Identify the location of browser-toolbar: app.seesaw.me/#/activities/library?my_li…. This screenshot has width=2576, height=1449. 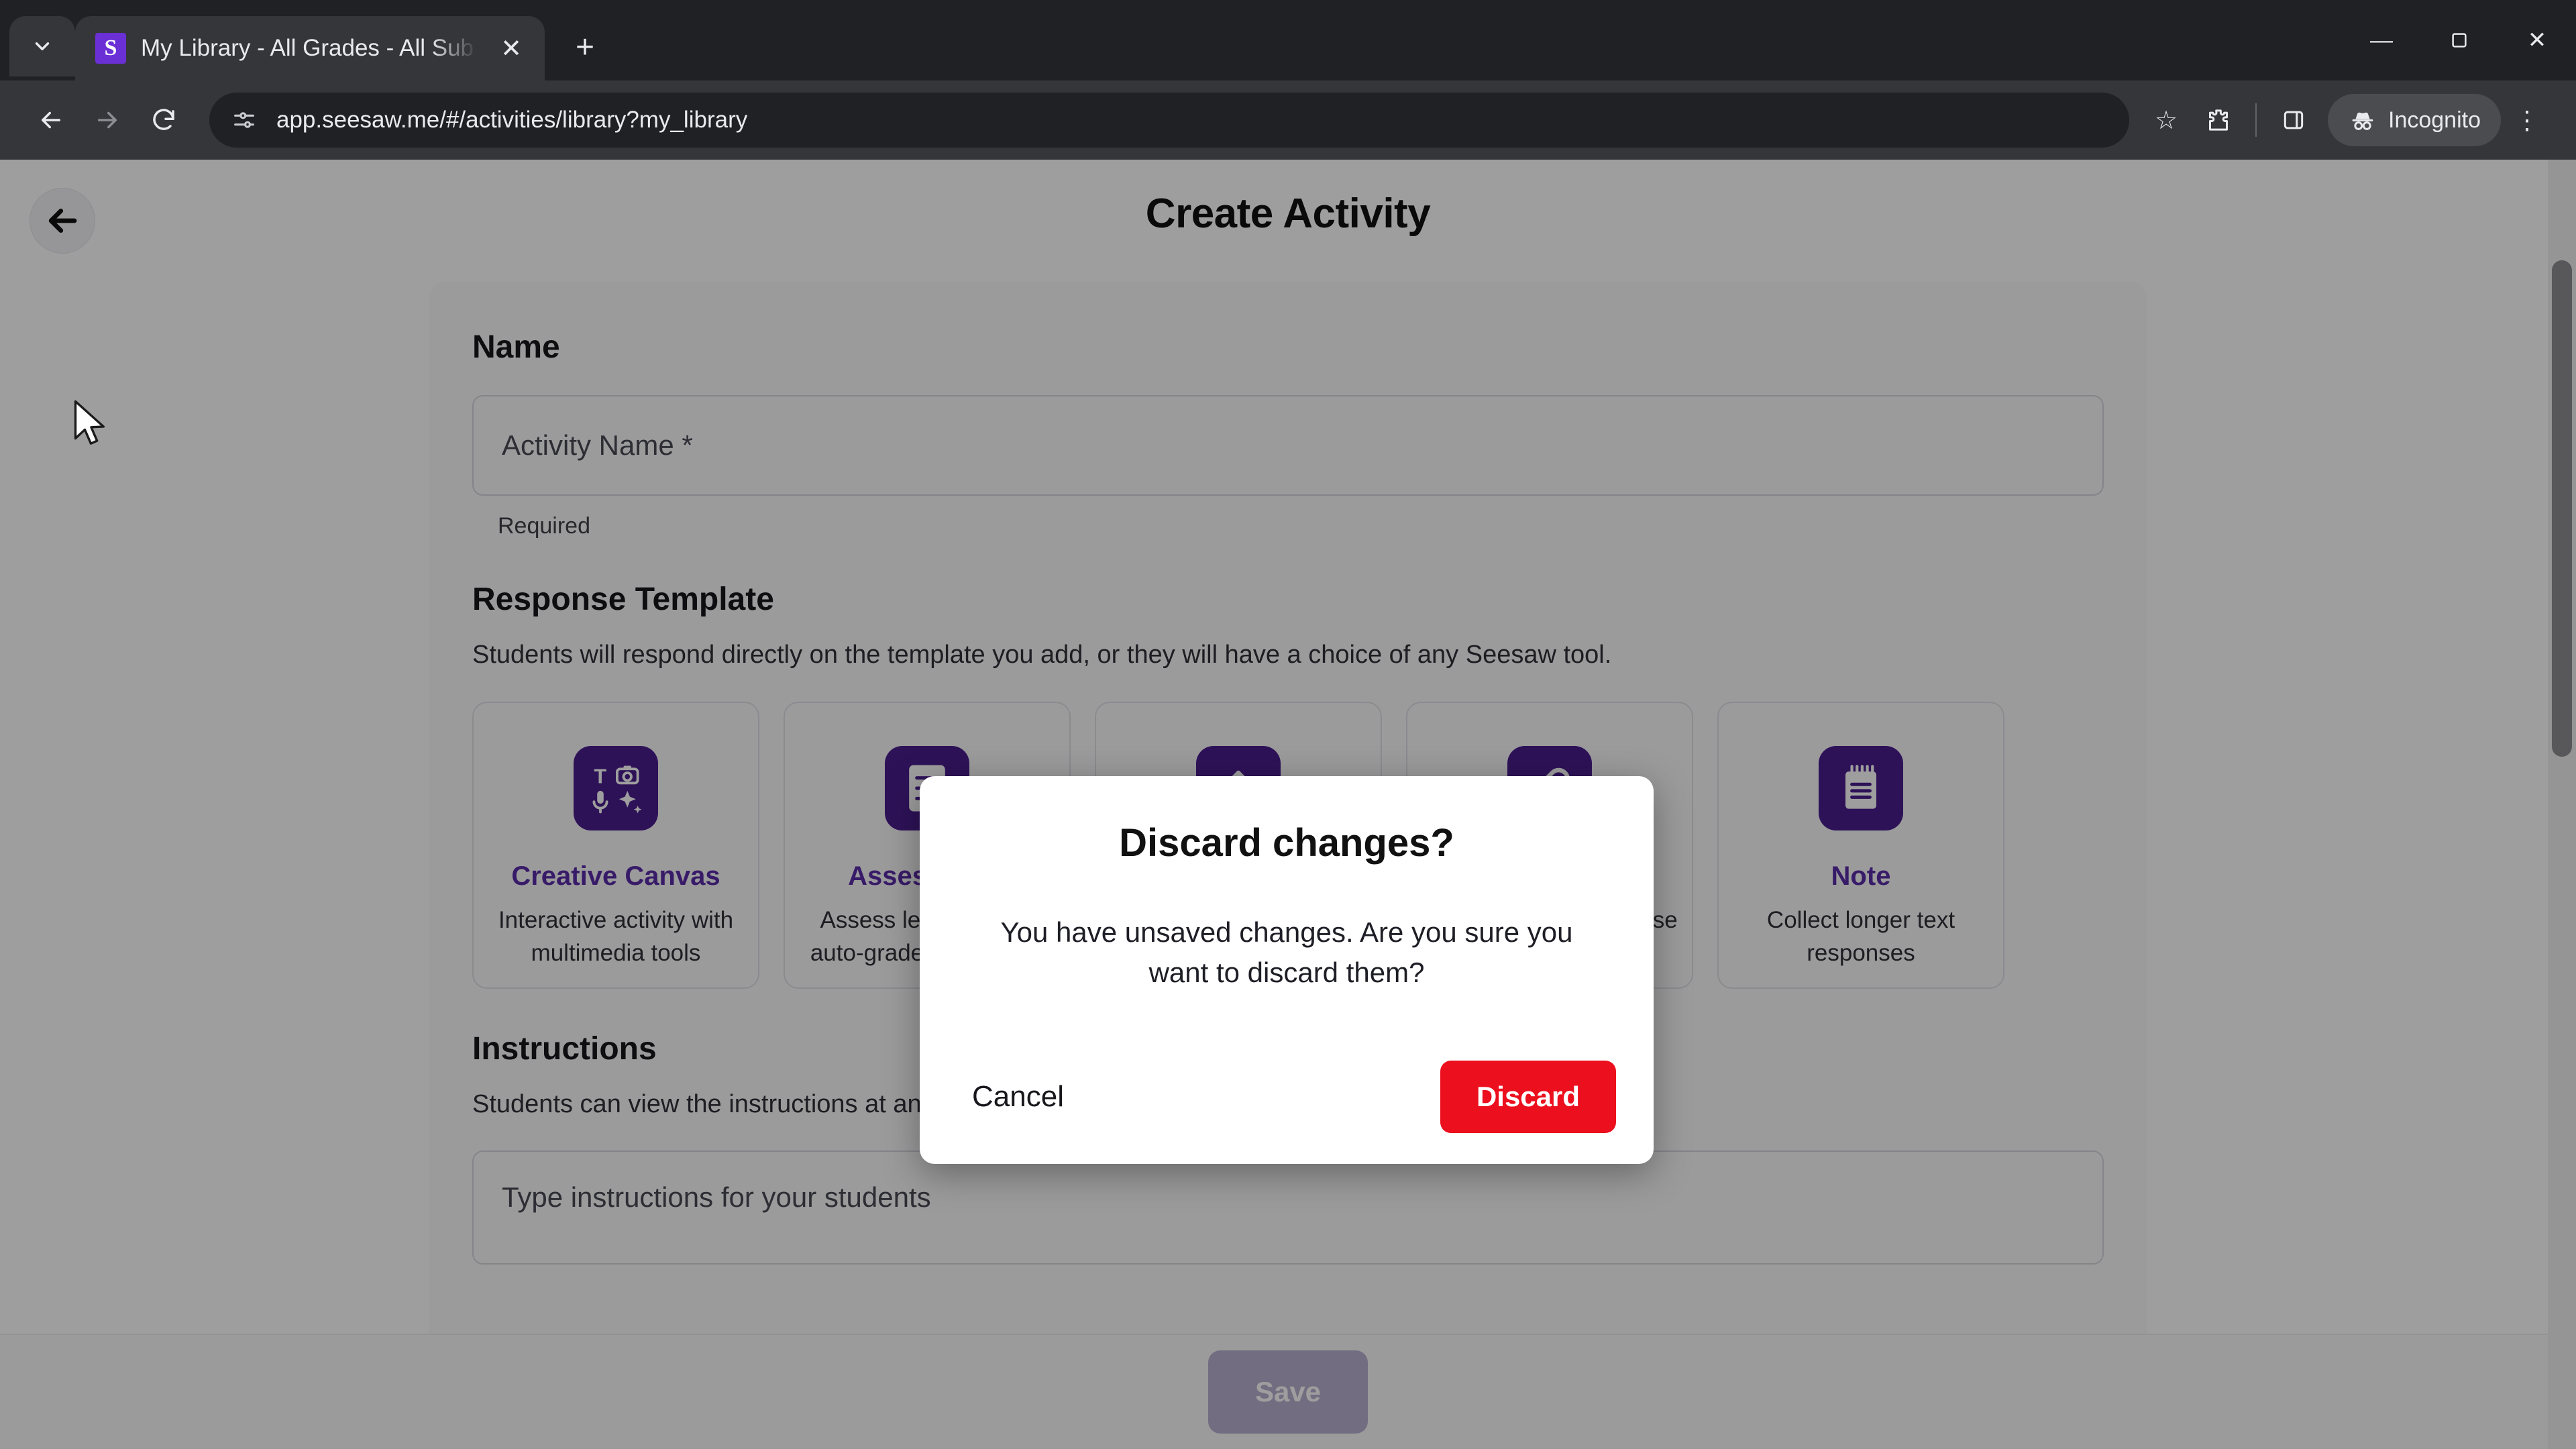
(1288, 120).